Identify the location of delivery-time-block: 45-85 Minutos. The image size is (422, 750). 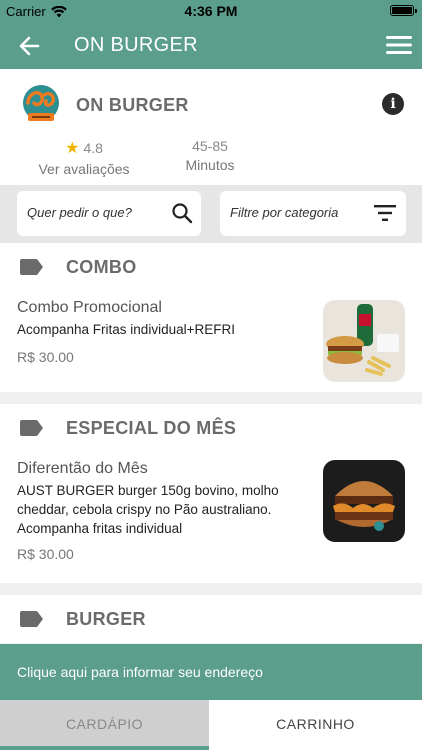
(210, 155).